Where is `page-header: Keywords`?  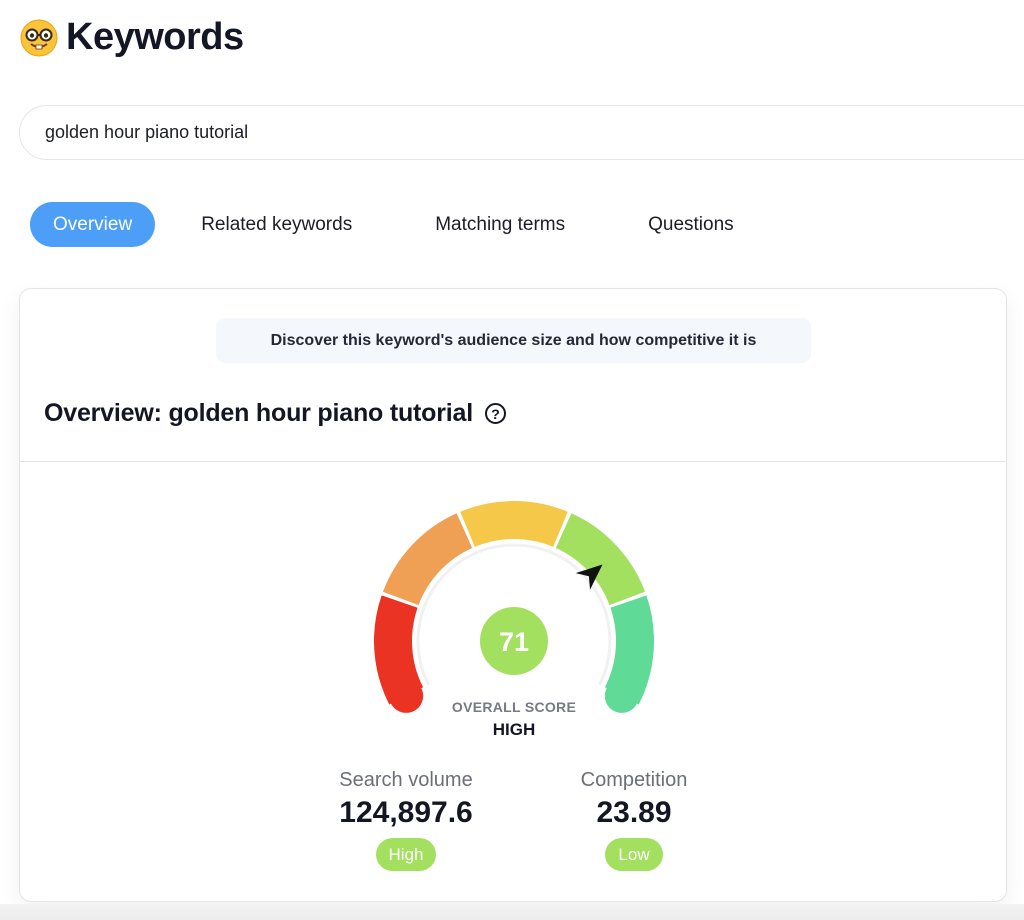
page-header: Keywords is located at coordinates (132, 37).